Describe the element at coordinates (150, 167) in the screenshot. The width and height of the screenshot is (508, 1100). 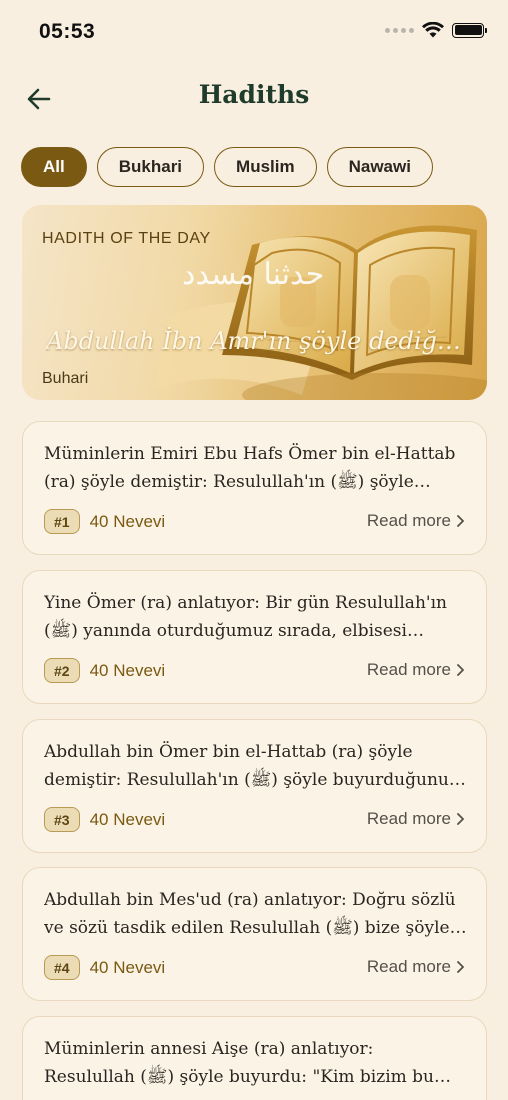
I see `filter-chip-bukhari: Bukhari` at that location.